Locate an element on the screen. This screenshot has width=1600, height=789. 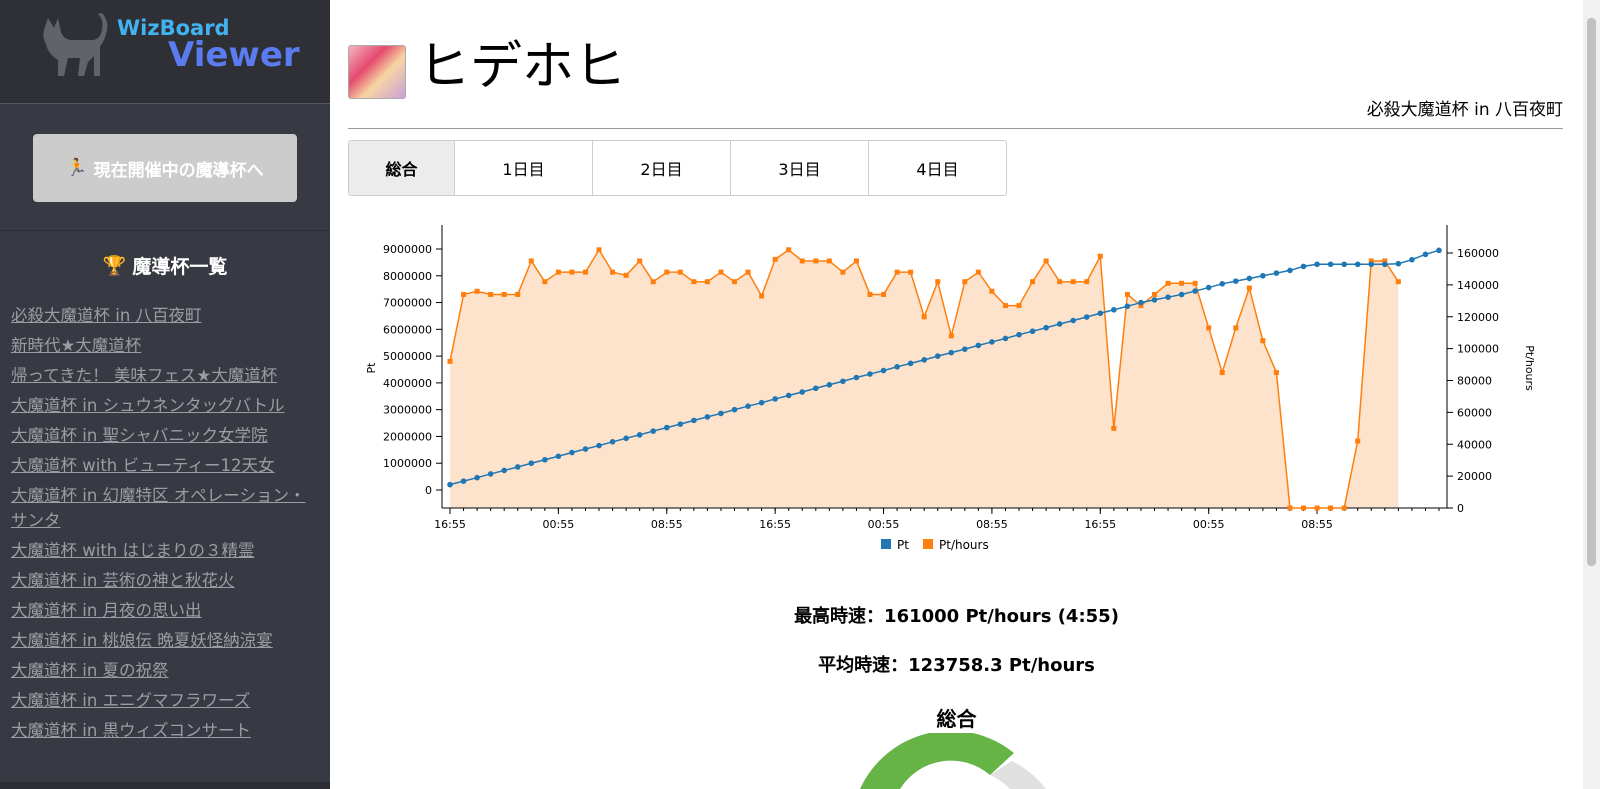
cup-list-item: 大魔道杯 in 夏の祝祭 is located at coordinates (161, 670).